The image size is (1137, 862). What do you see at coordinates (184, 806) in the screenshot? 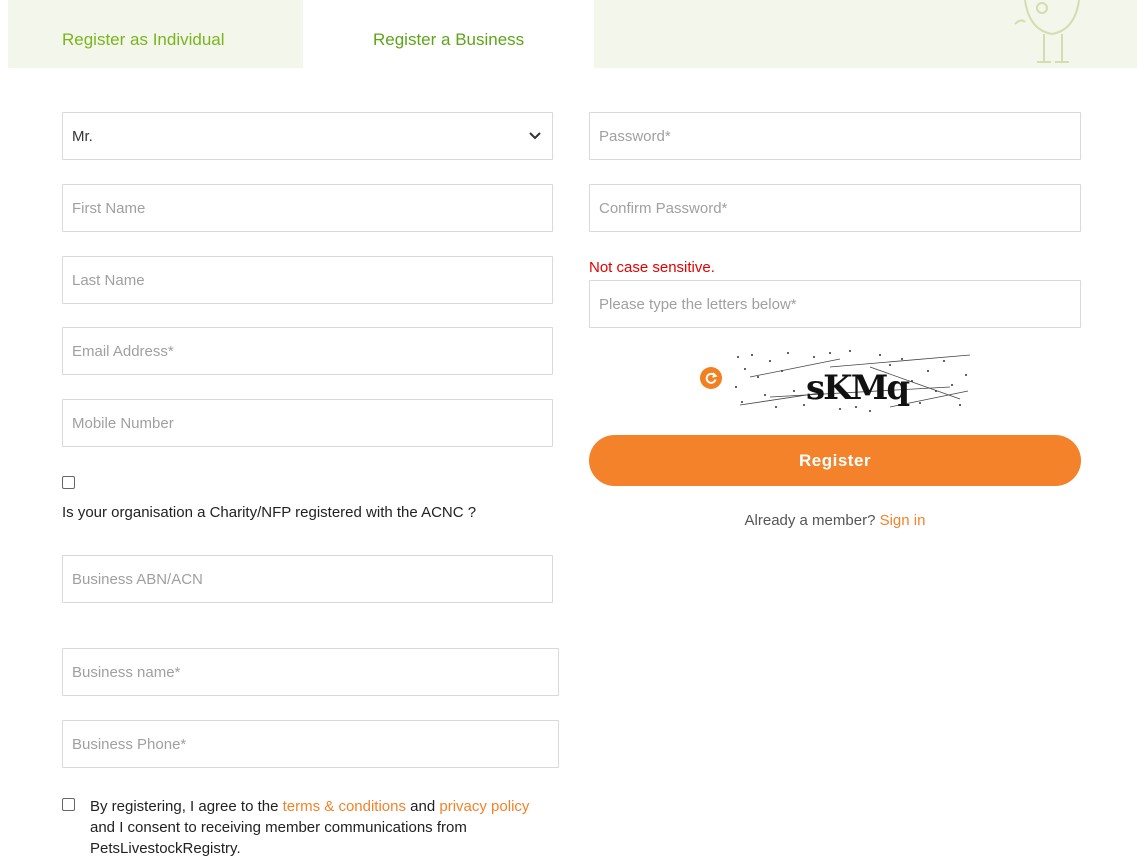
I see `terms-prefix: By registering, I agree to the` at bounding box center [184, 806].